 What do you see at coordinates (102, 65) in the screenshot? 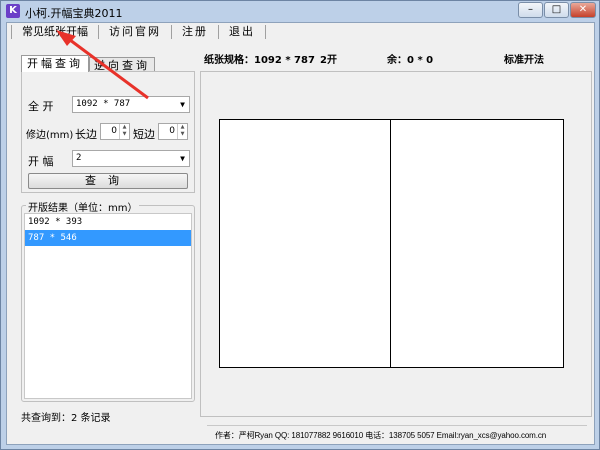
I see `annotation-arrow-icon` at bounding box center [102, 65].